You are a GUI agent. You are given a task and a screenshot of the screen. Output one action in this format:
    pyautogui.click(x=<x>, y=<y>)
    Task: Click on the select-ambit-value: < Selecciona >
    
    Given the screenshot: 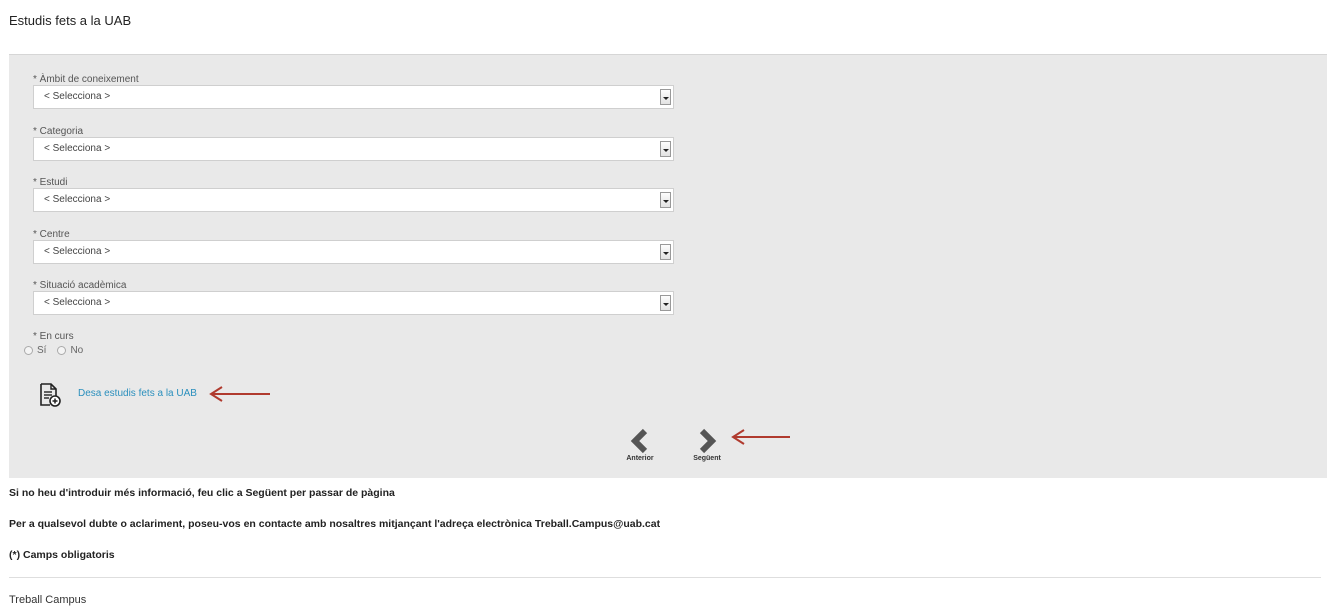 What is the action you would take?
    pyautogui.click(x=77, y=96)
    